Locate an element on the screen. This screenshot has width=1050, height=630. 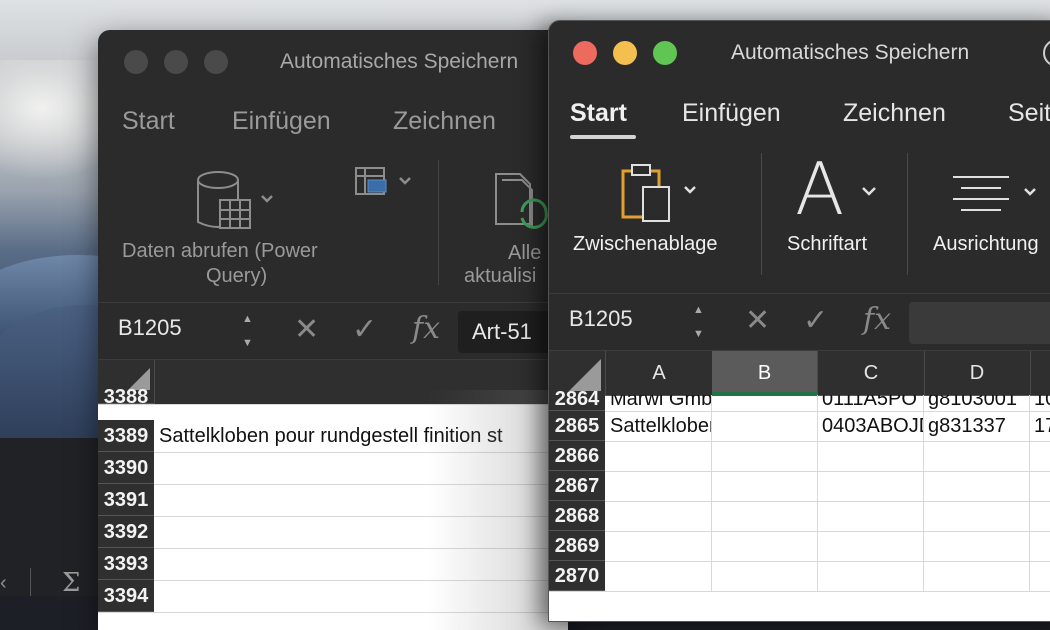
cell-a: Sattelkloben is located at coordinates (659, 426).